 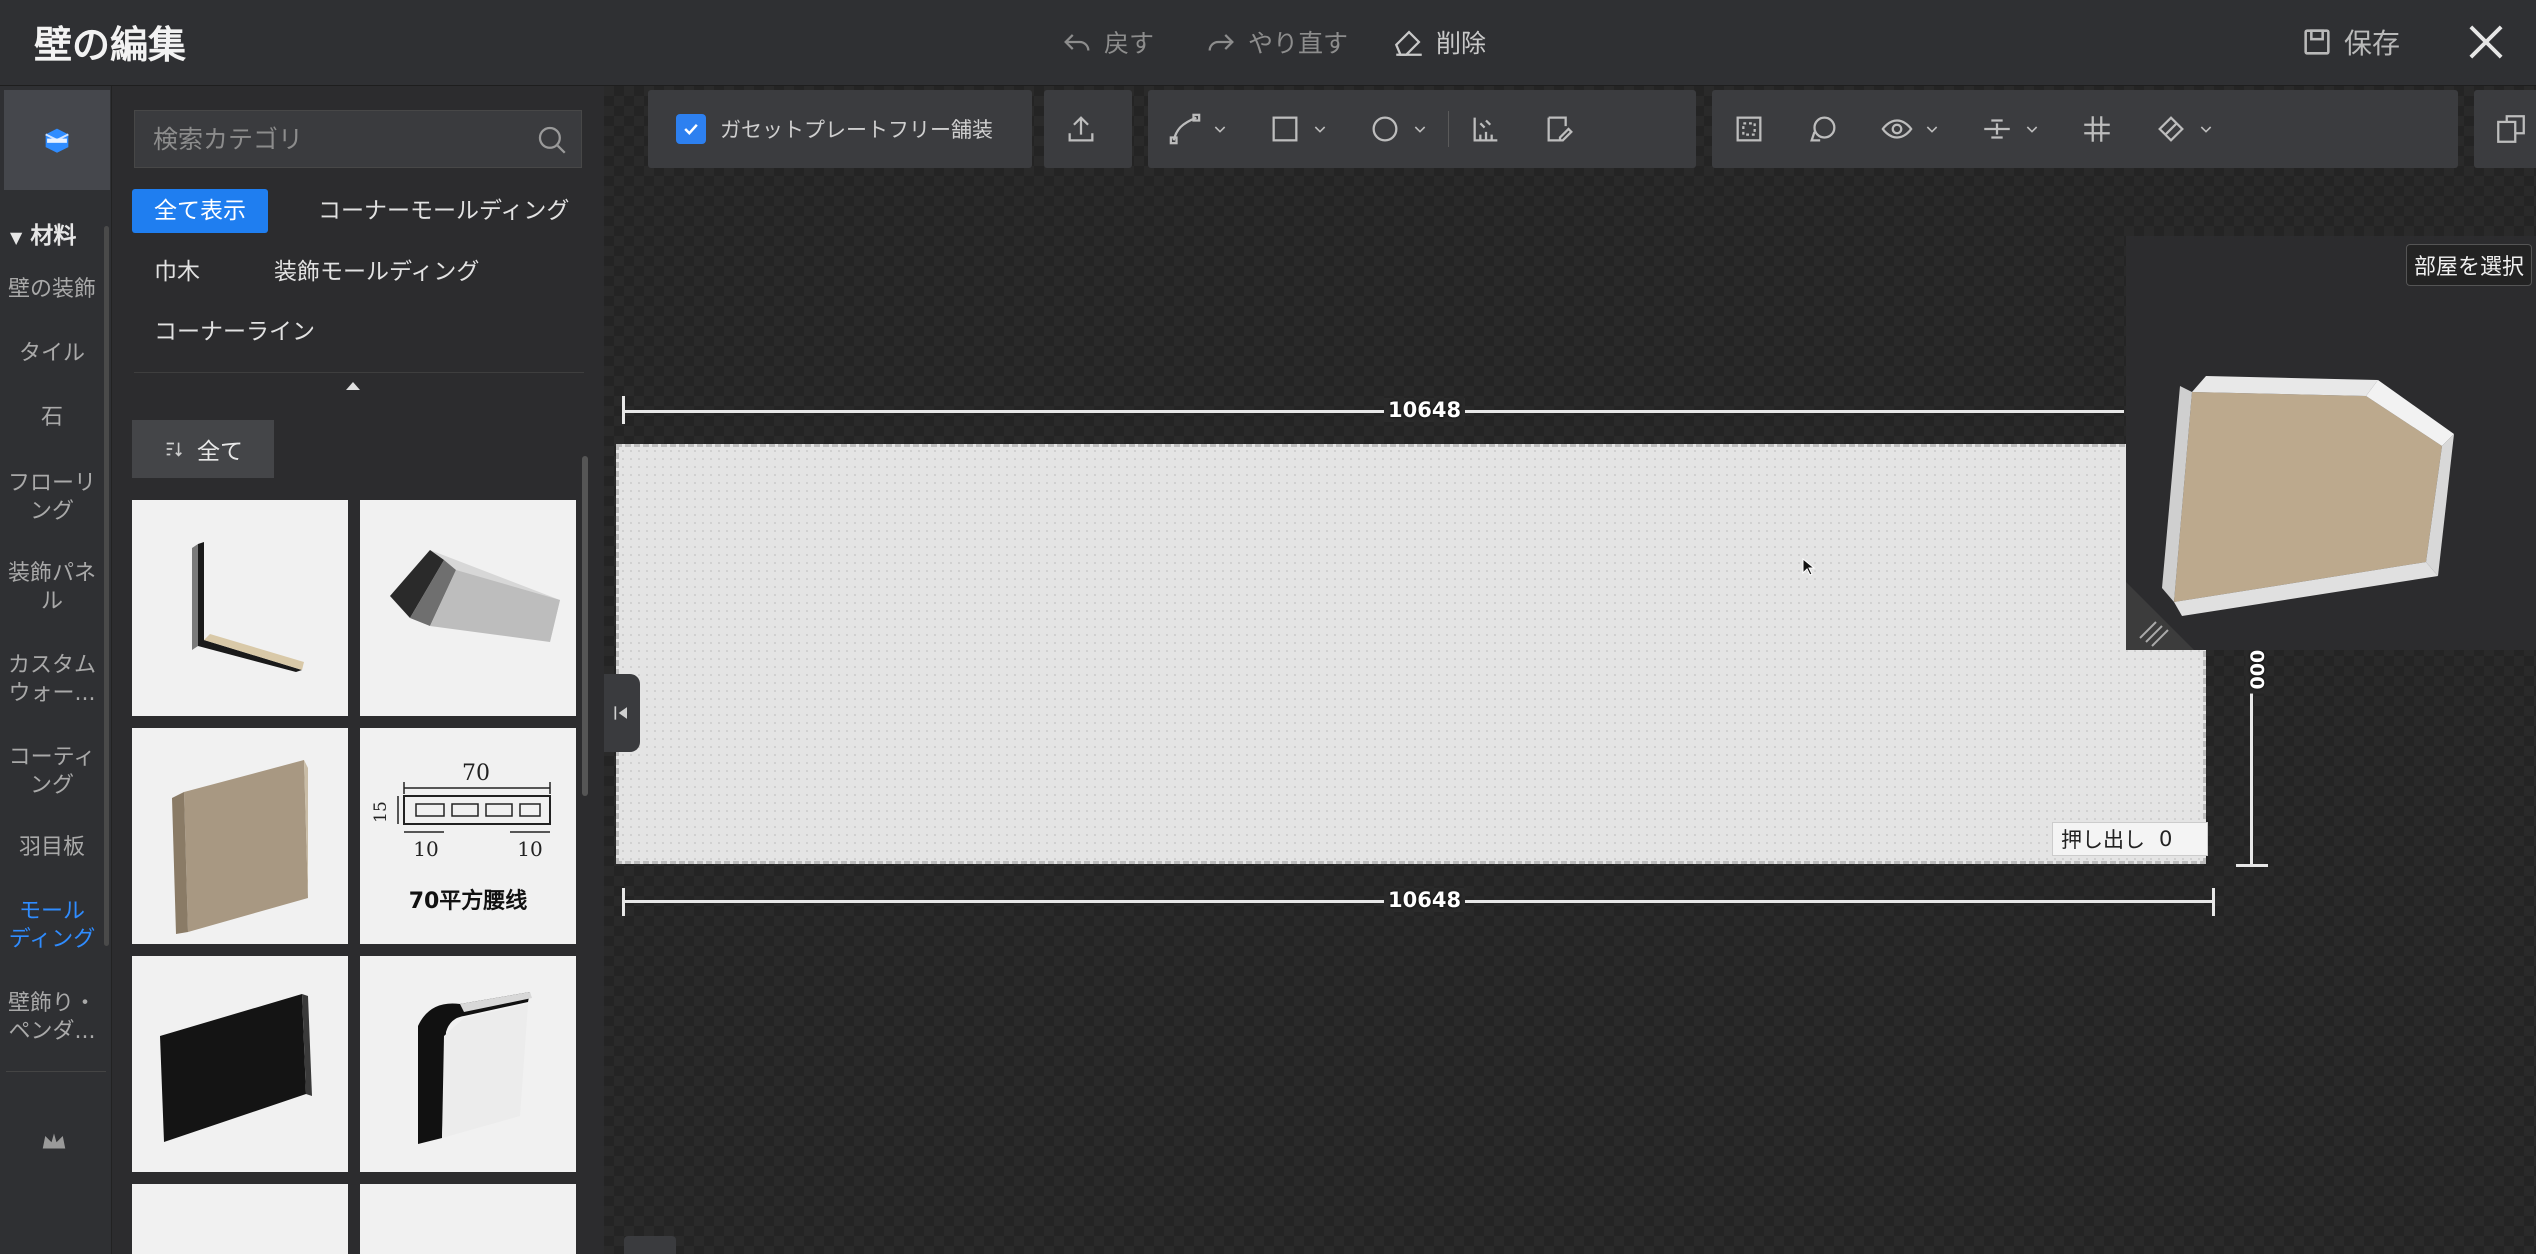 I want to click on product-tile-waist-line-70: 70 15 10 10 70平方腰线, so click(x=468, y=836).